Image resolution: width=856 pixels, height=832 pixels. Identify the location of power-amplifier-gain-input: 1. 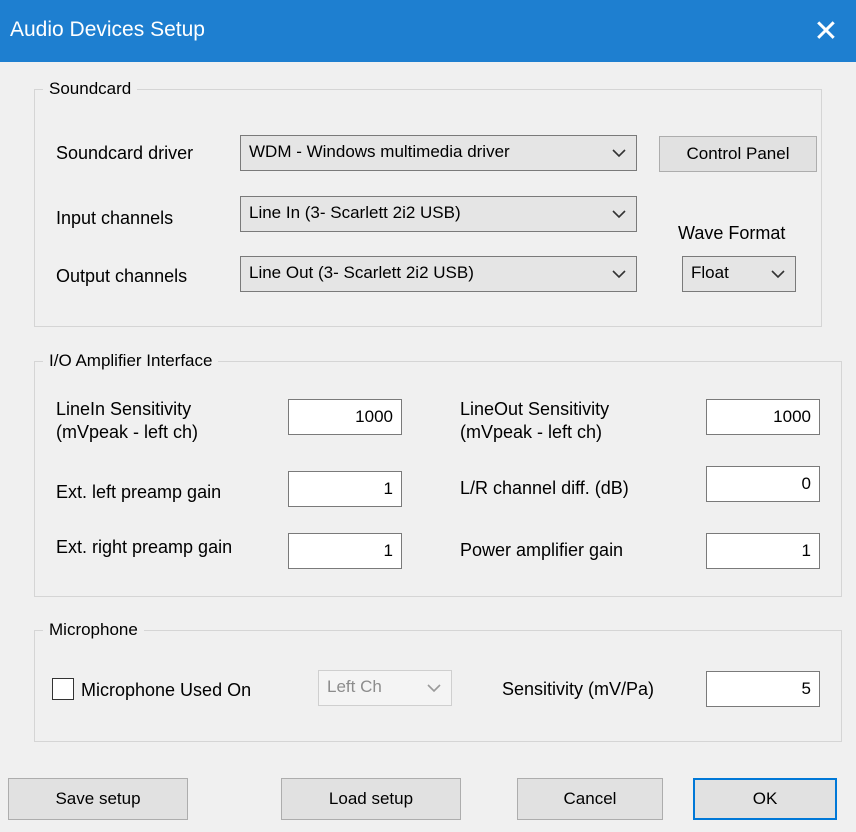
(763, 551).